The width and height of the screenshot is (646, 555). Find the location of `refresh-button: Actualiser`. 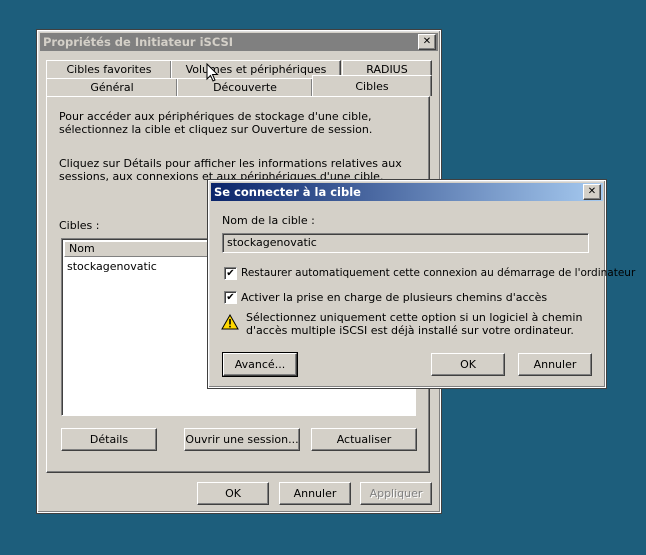

refresh-button: Actualiser is located at coordinates (364, 439).